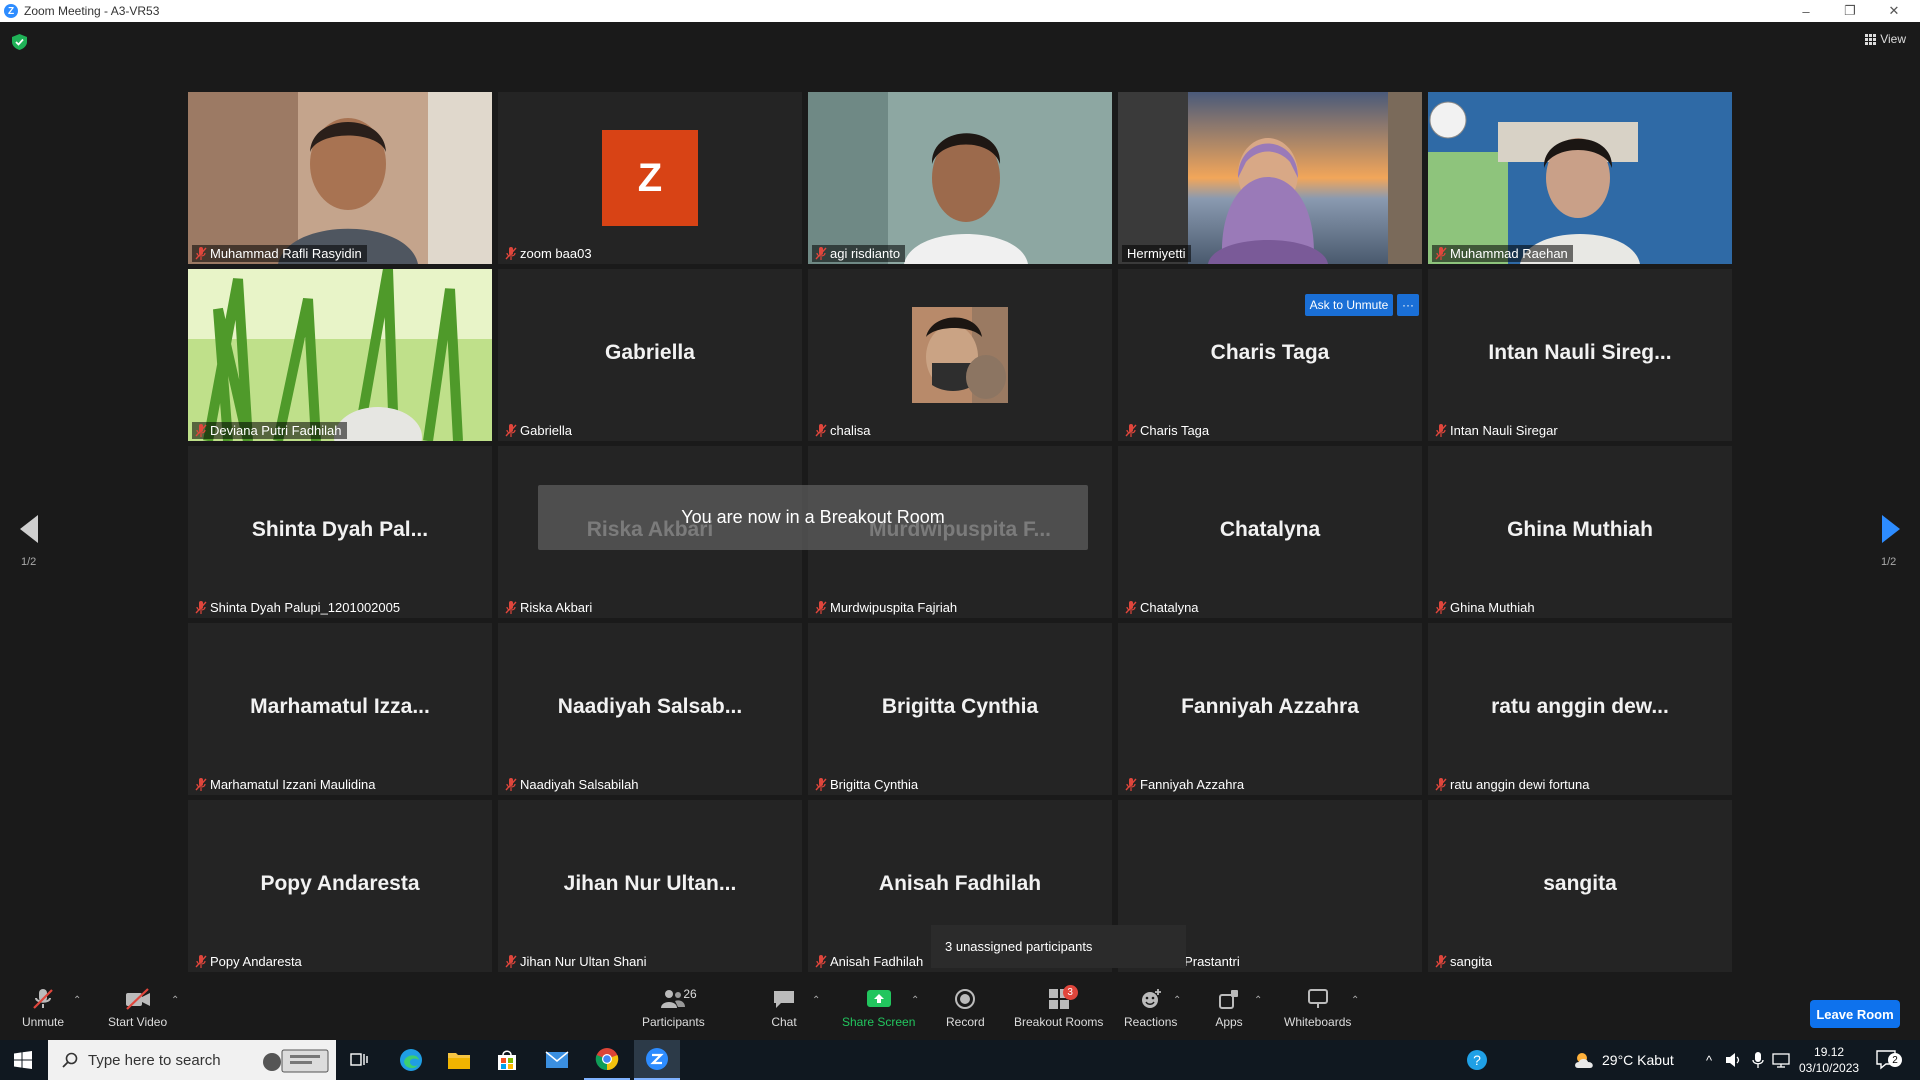  What do you see at coordinates (650, 352) in the screenshot?
I see `participant-display-name: Gabriella` at bounding box center [650, 352].